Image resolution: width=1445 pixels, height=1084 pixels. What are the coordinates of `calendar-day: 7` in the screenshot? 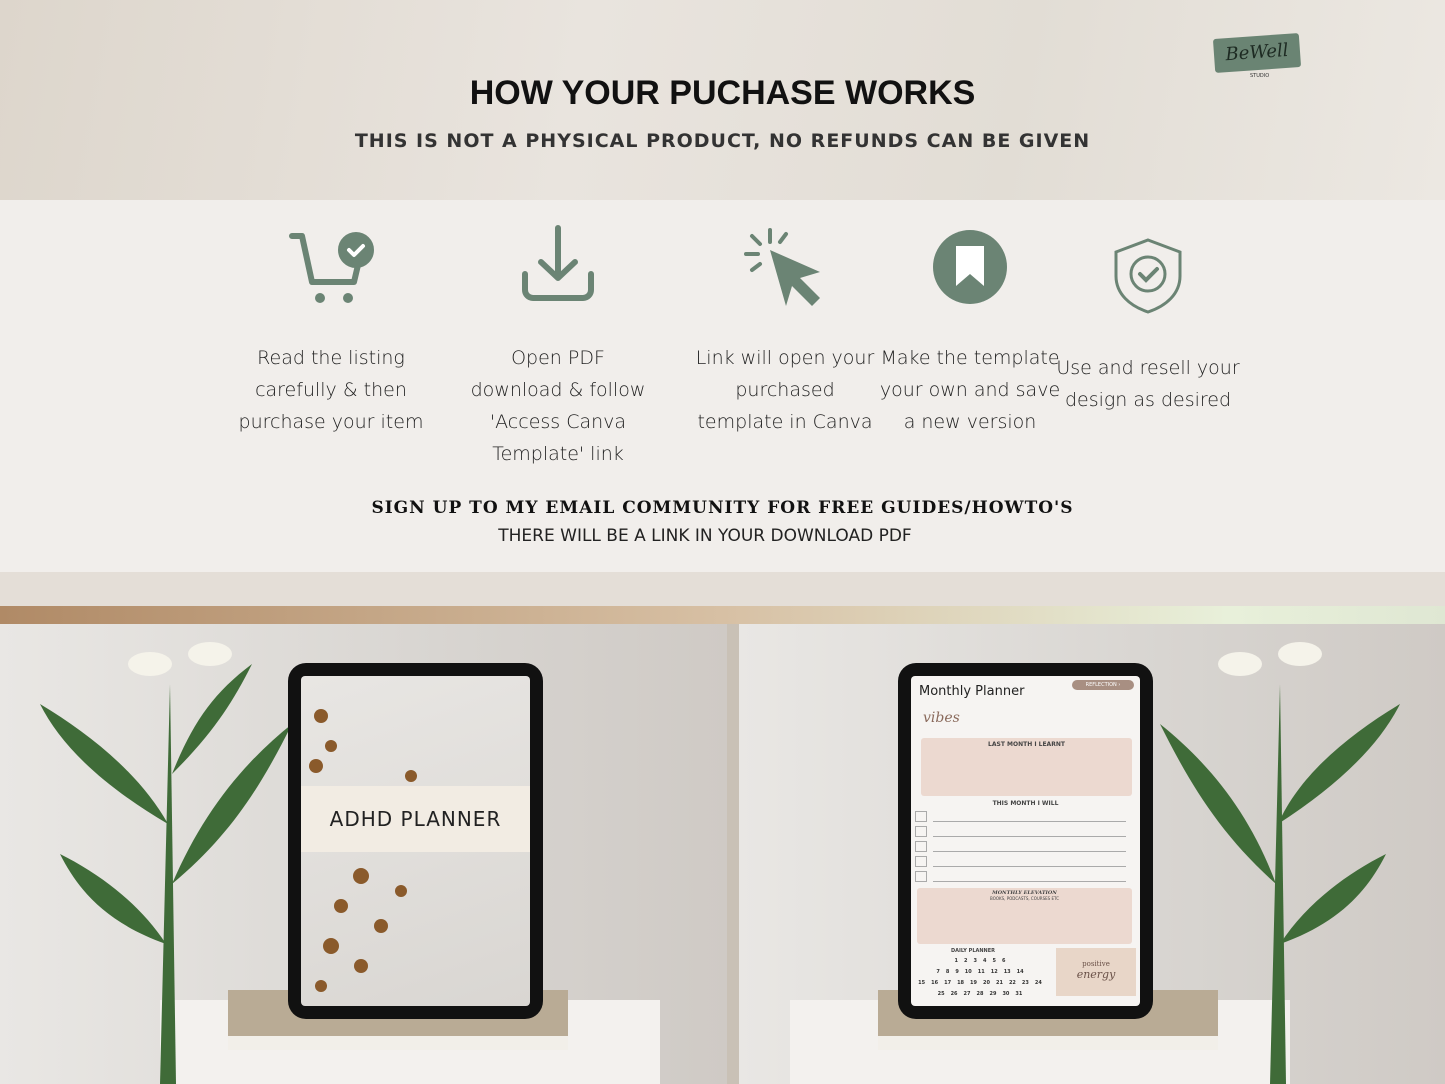 It's located at (937, 972).